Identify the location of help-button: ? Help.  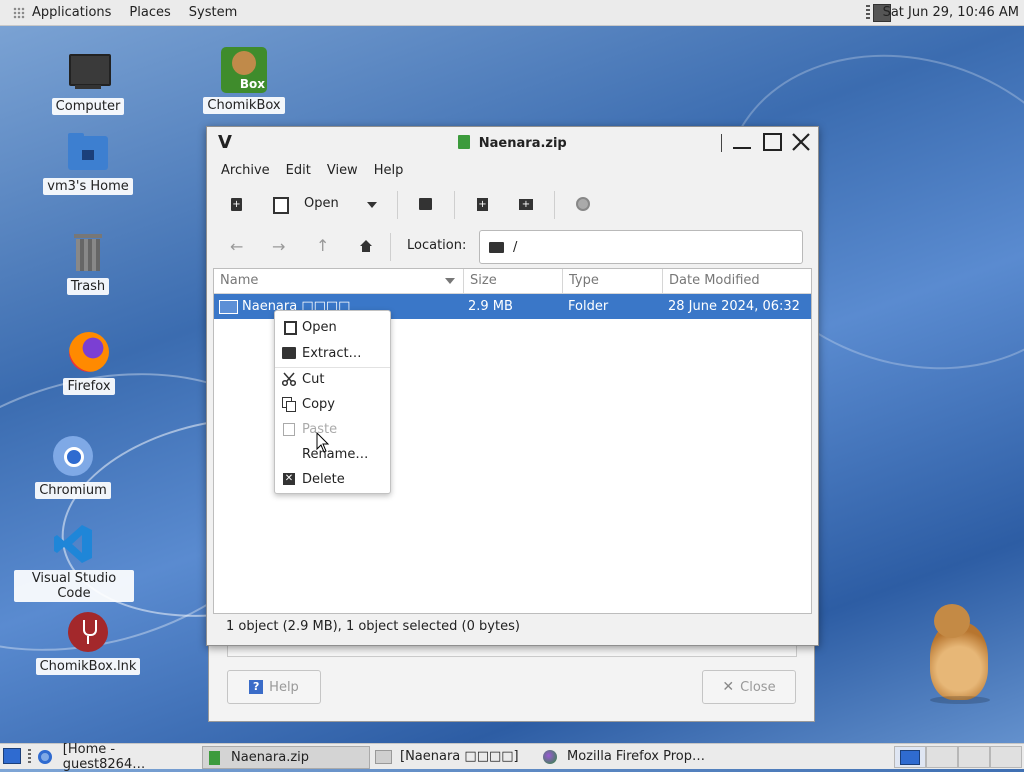
(274, 687).